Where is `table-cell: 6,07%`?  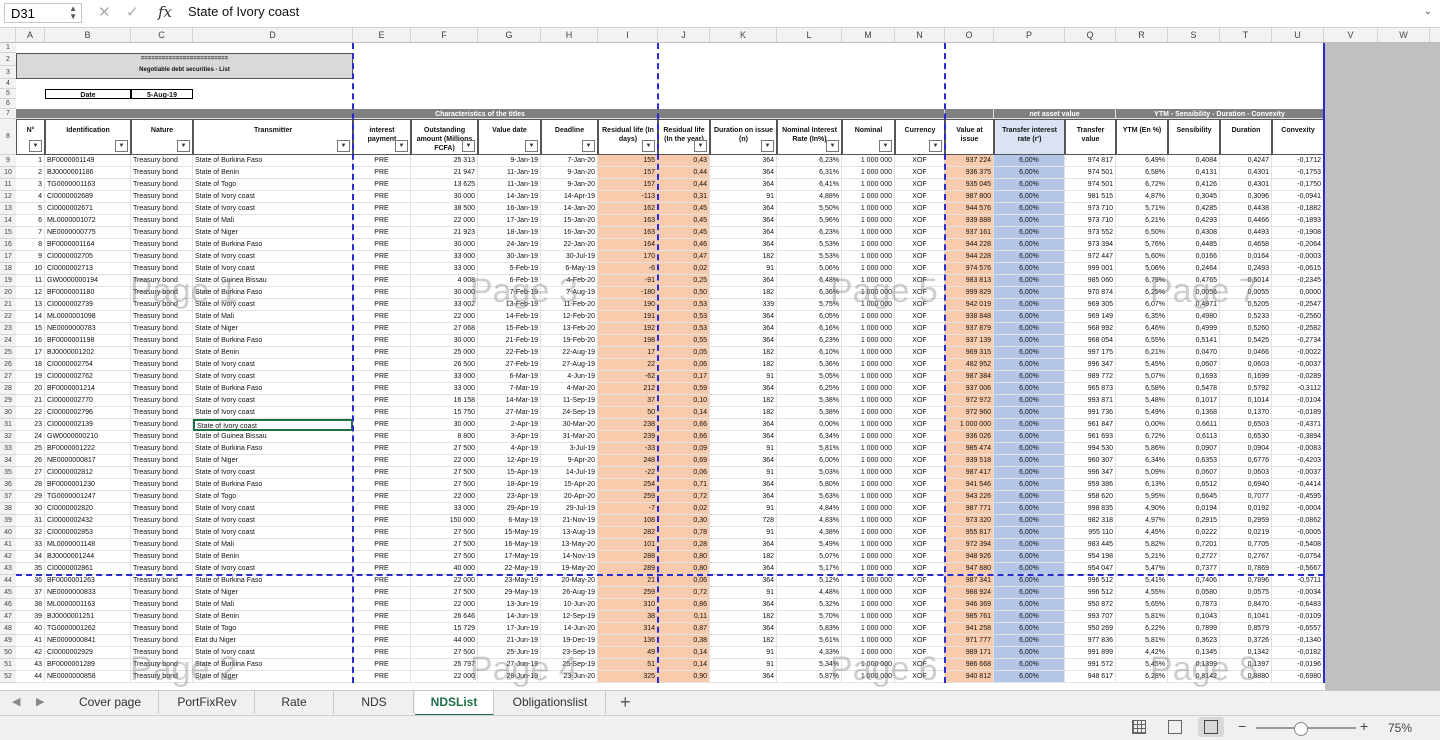 table-cell: 6,07% is located at coordinates (1142, 305).